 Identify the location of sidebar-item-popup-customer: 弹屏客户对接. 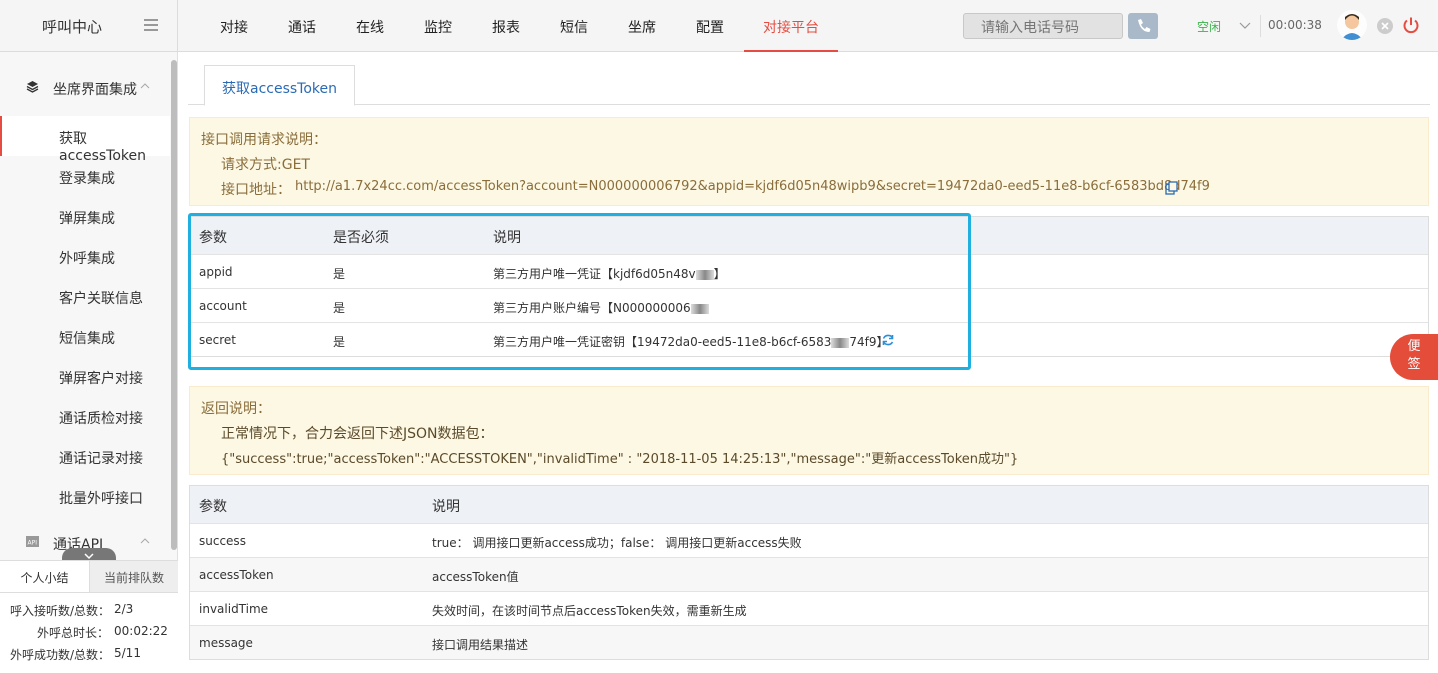
(85, 376).